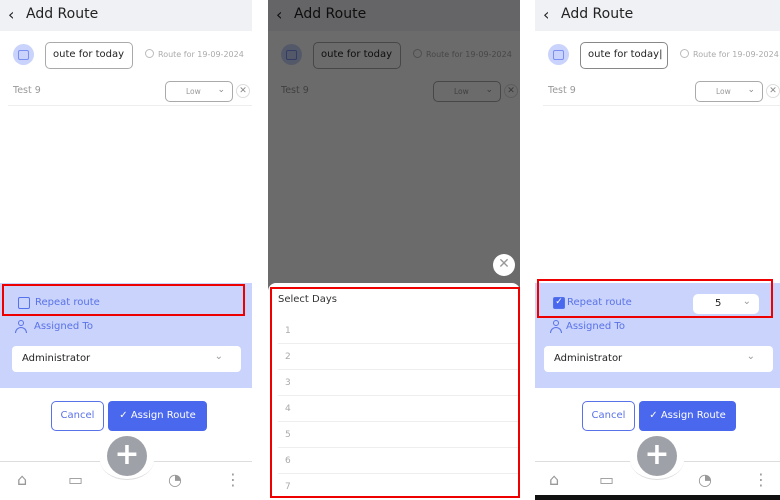 The height and width of the screenshot is (500, 780). I want to click on route-name-input: oute for today, so click(89, 55).